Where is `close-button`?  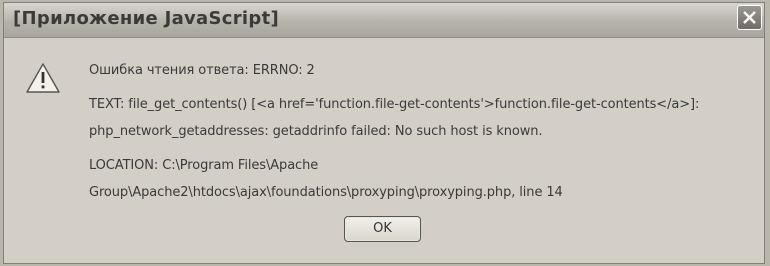
close-button is located at coordinates (749, 17).